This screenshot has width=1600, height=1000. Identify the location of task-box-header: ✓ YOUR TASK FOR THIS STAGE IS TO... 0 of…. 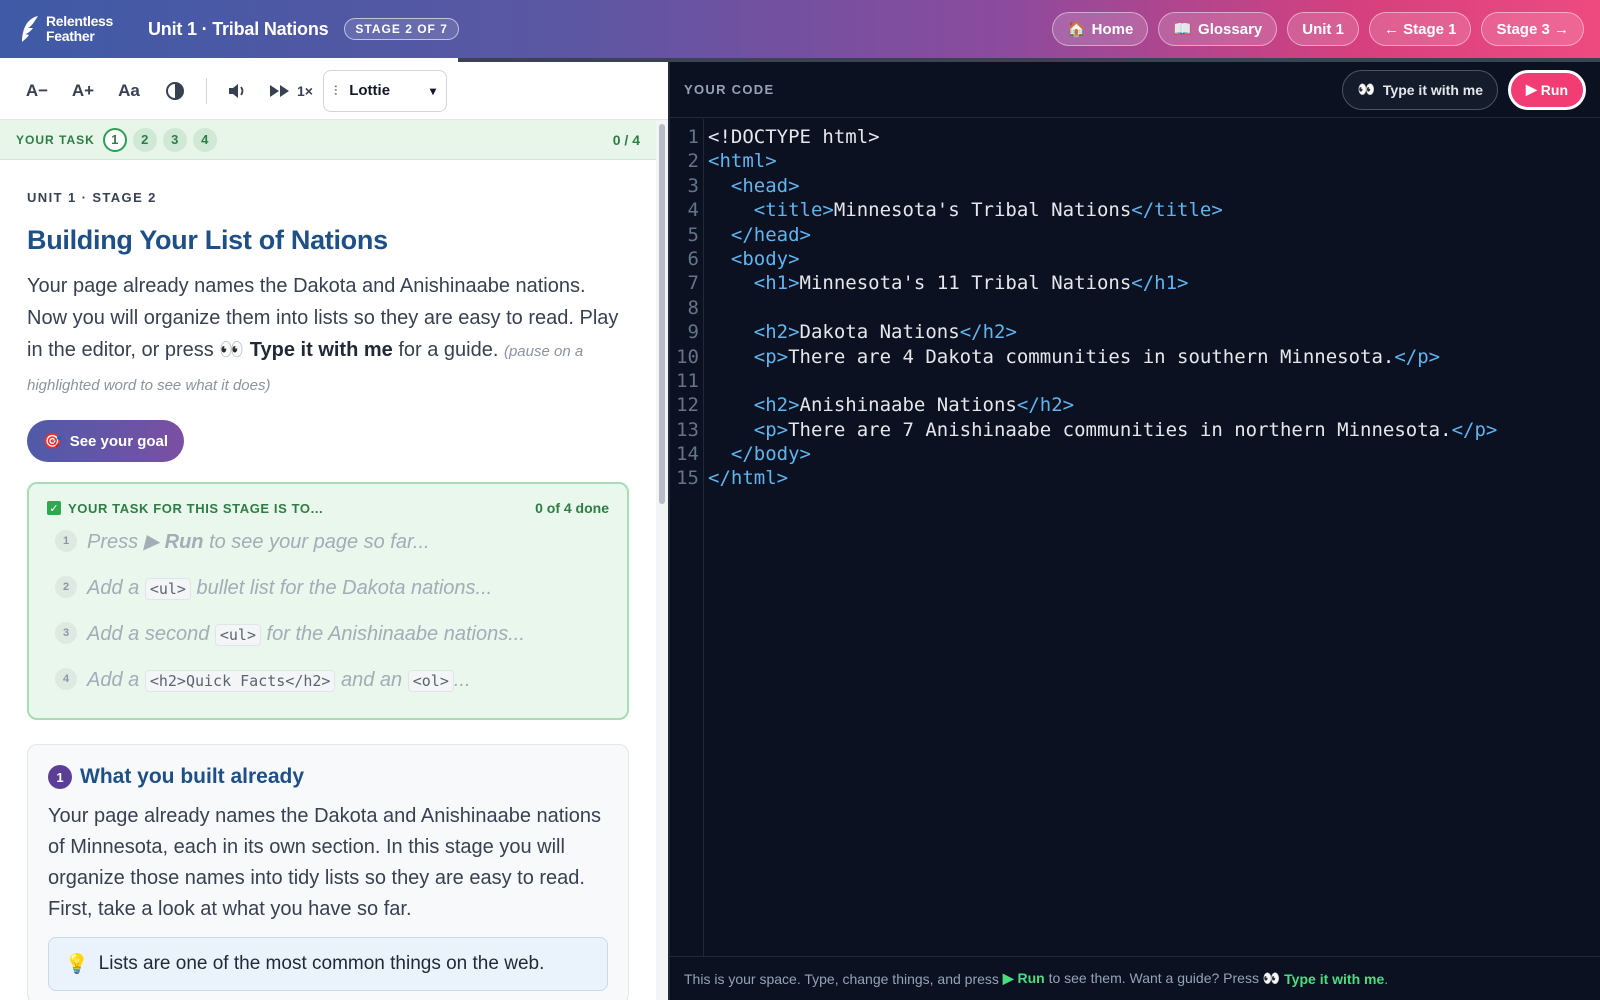
(328, 508).